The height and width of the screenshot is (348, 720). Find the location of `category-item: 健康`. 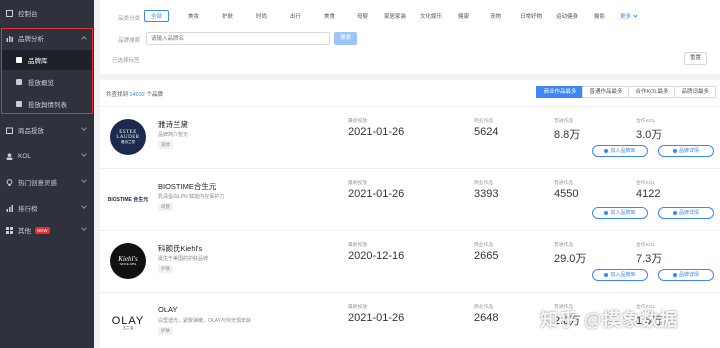

category-item: 健康 is located at coordinates (463, 16).